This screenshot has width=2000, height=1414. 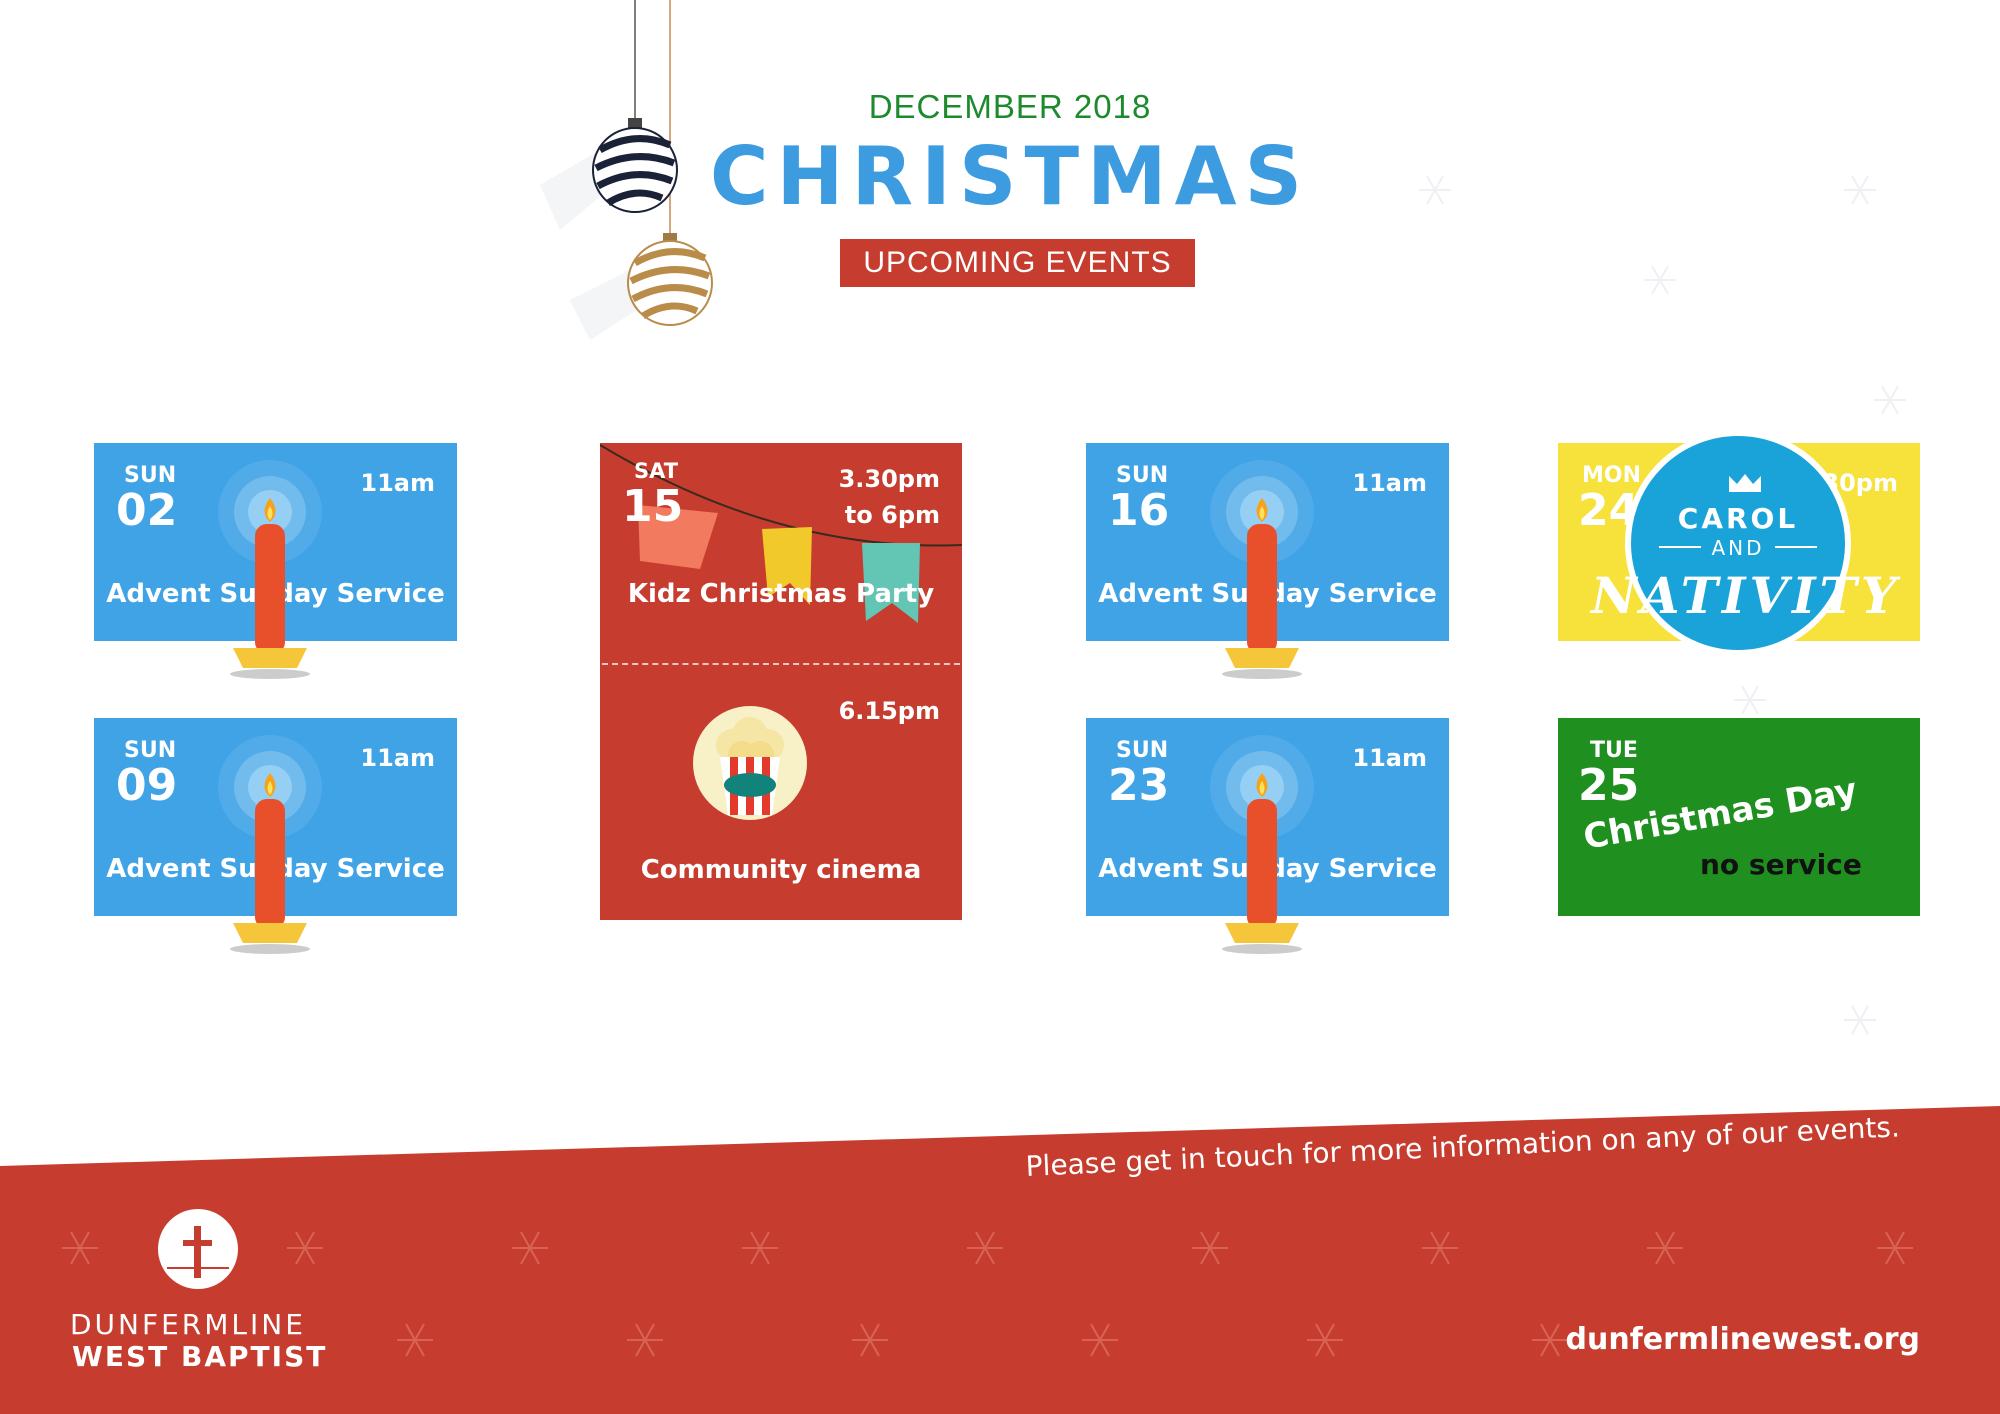 I want to click on event-note: no service, so click(x=1781, y=864).